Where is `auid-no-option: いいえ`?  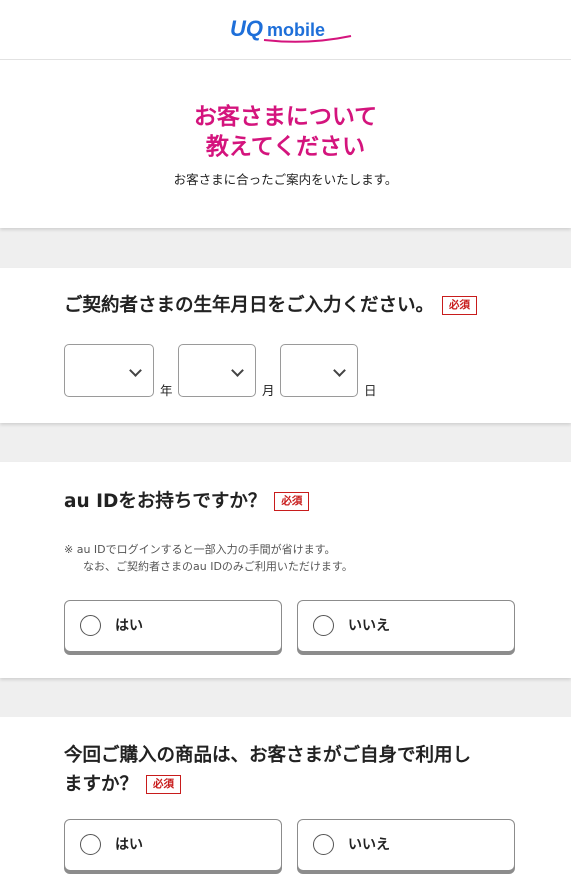 auid-no-option: いいえ is located at coordinates (406, 626).